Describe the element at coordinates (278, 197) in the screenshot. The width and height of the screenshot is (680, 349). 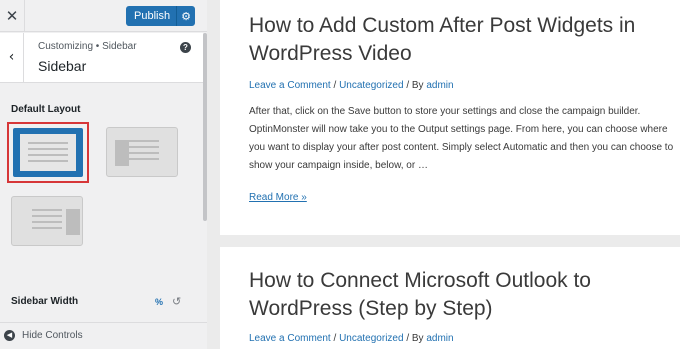
I see `read-more-link: Read More »` at that location.